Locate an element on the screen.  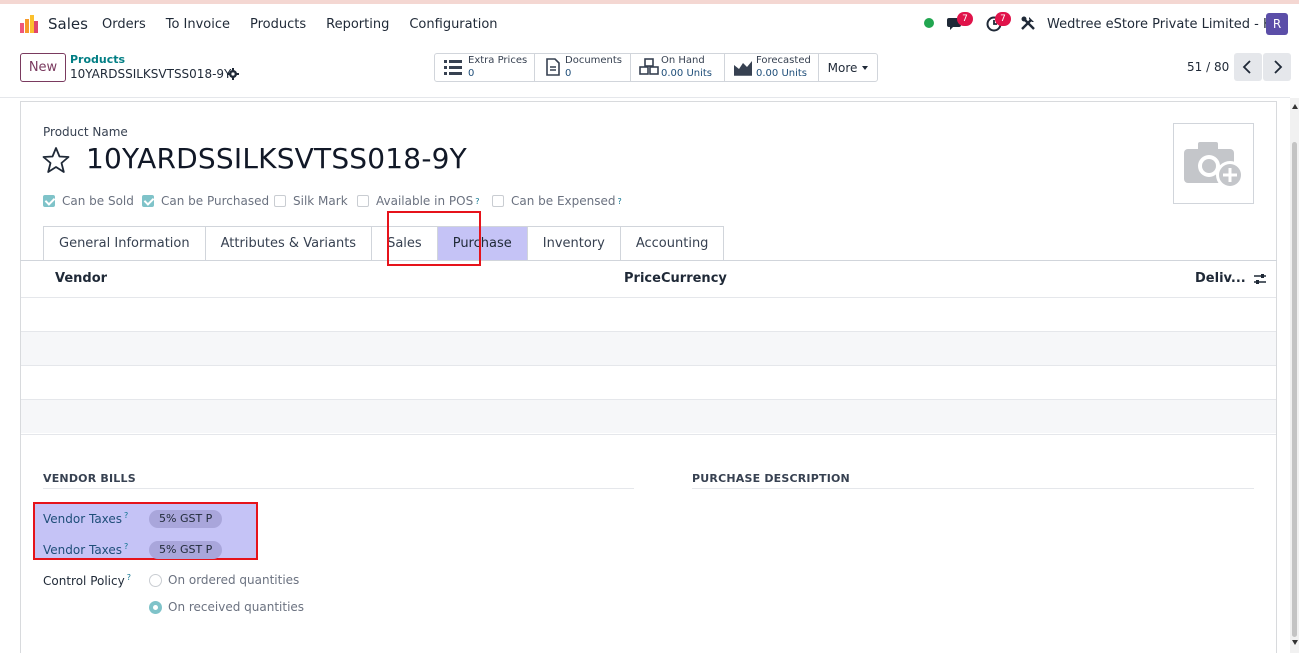
tab-attributes-variants: Attributes & Variants is located at coordinates (289, 243).